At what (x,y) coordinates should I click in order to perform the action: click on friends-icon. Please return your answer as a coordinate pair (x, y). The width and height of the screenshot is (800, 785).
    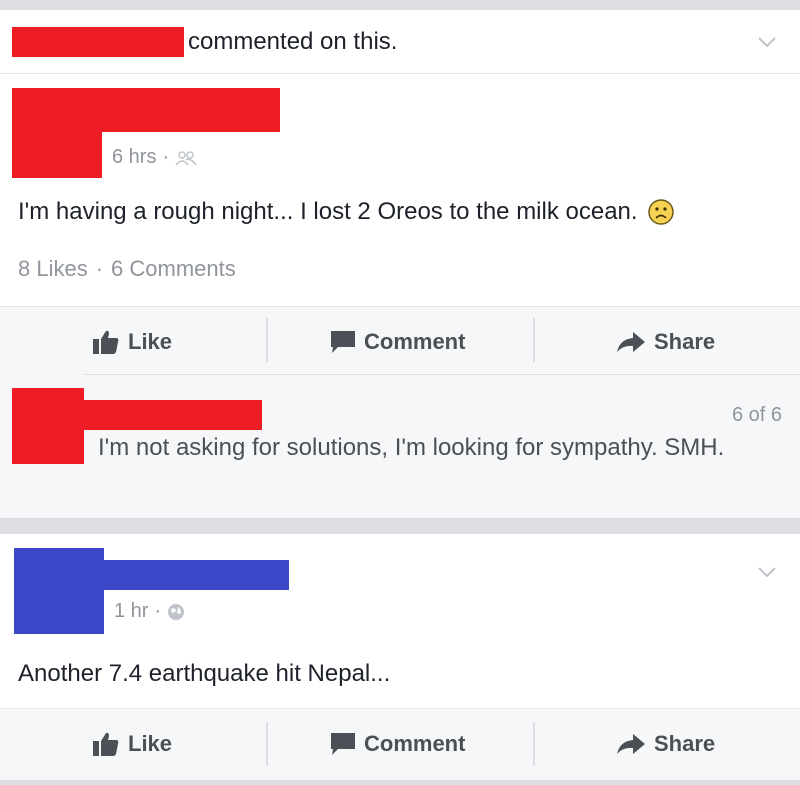
    Looking at the image, I should click on (186, 157).